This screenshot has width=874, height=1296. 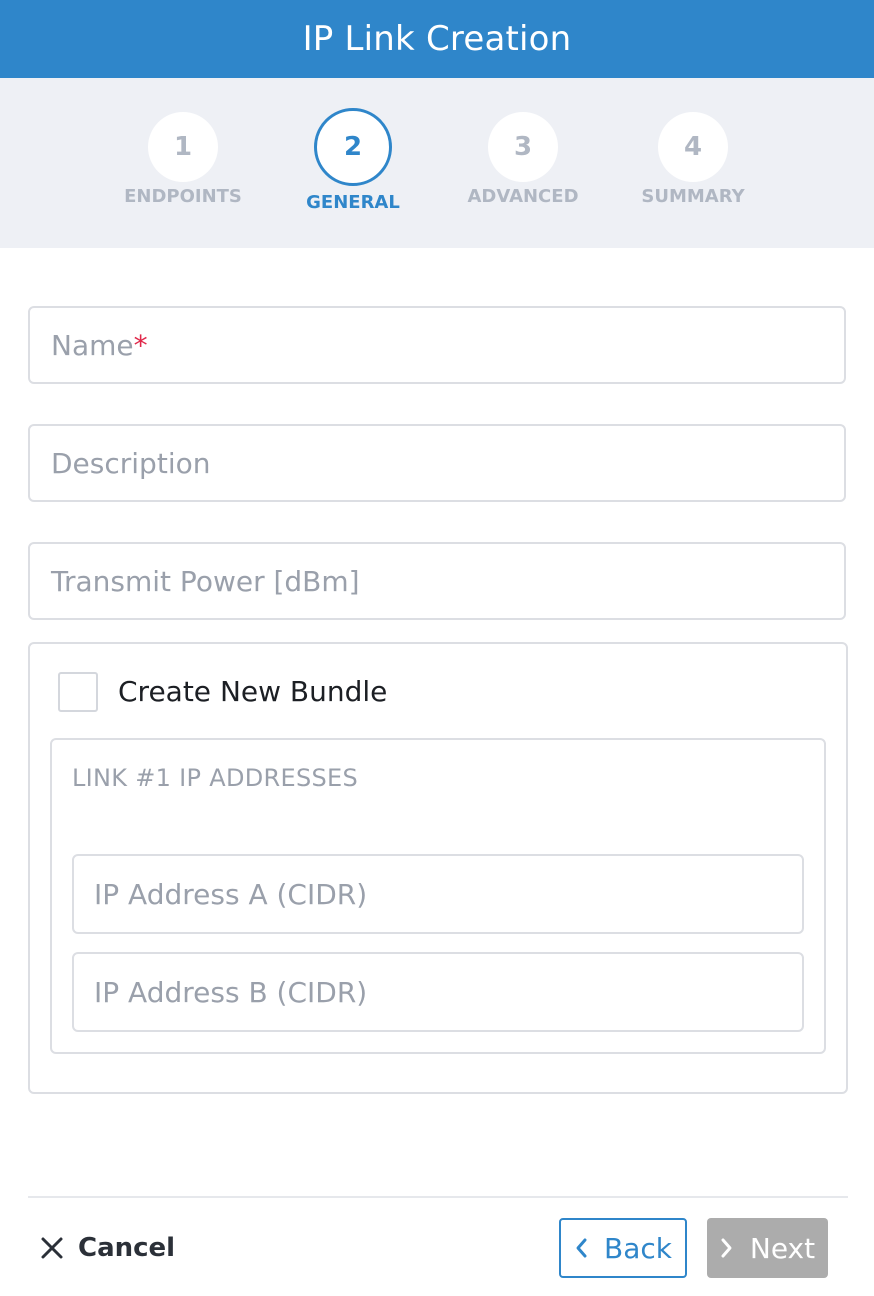 I want to click on footer-divider, so click(x=438, y=1197).